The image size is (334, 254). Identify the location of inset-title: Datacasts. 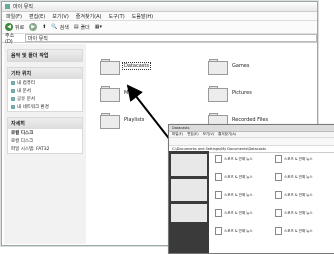
(181, 128).